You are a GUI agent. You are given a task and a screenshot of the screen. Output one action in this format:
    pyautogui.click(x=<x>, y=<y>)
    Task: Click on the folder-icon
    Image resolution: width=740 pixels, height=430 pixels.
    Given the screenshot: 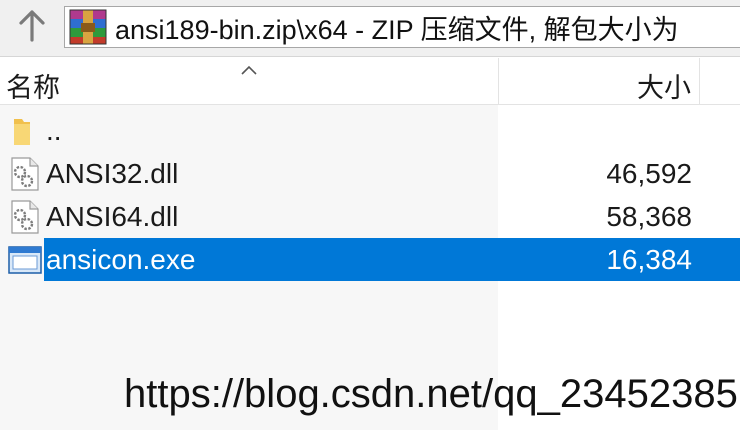 What is the action you would take?
    pyautogui.click(x=22, y=132)
    